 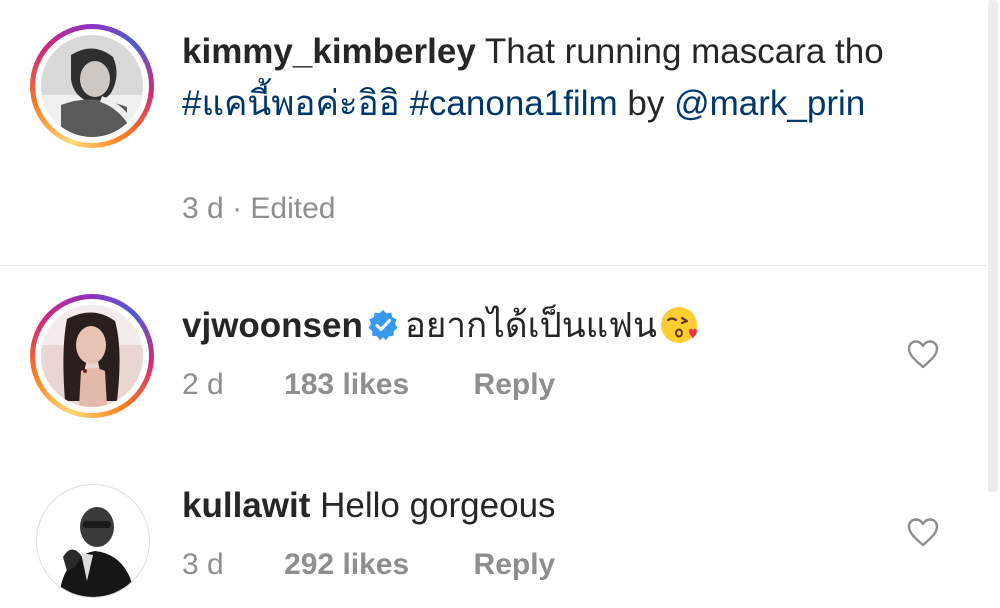 I want to click on comment-meta: 3 d 292 likes Reply, so click(x=368, y=565).